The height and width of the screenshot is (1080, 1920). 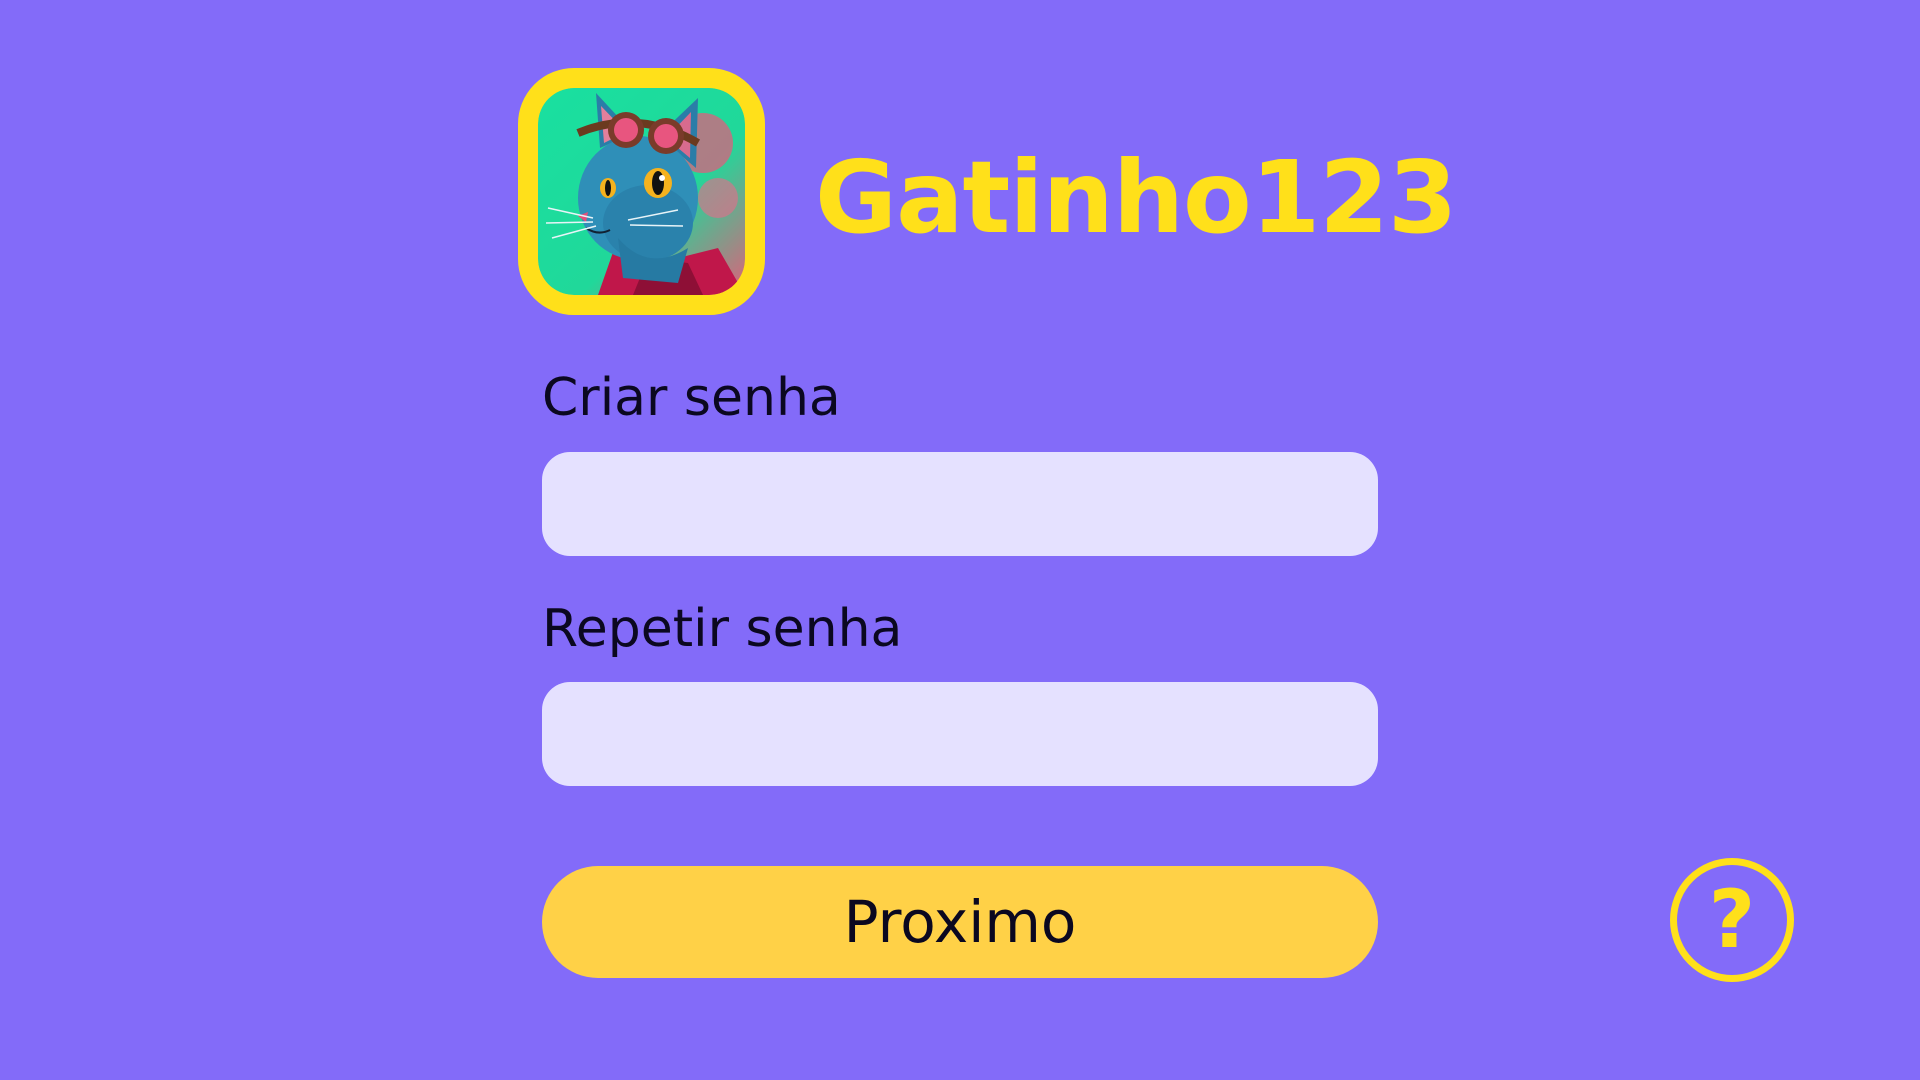 I want to click on cat-avatar-icon, so click(x=641, y=191).